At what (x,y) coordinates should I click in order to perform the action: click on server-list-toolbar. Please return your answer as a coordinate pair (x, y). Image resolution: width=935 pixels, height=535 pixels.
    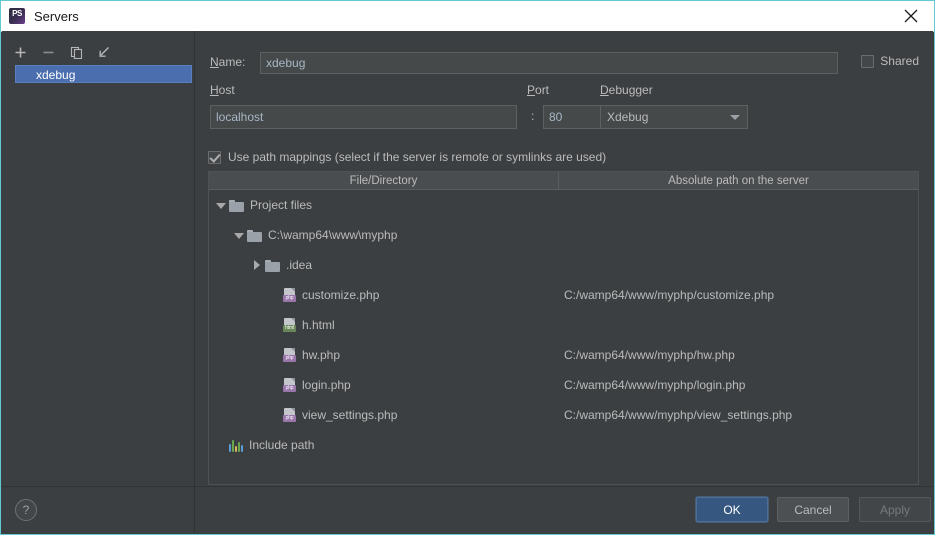
    Looking at the image, I should click on (62, 52).